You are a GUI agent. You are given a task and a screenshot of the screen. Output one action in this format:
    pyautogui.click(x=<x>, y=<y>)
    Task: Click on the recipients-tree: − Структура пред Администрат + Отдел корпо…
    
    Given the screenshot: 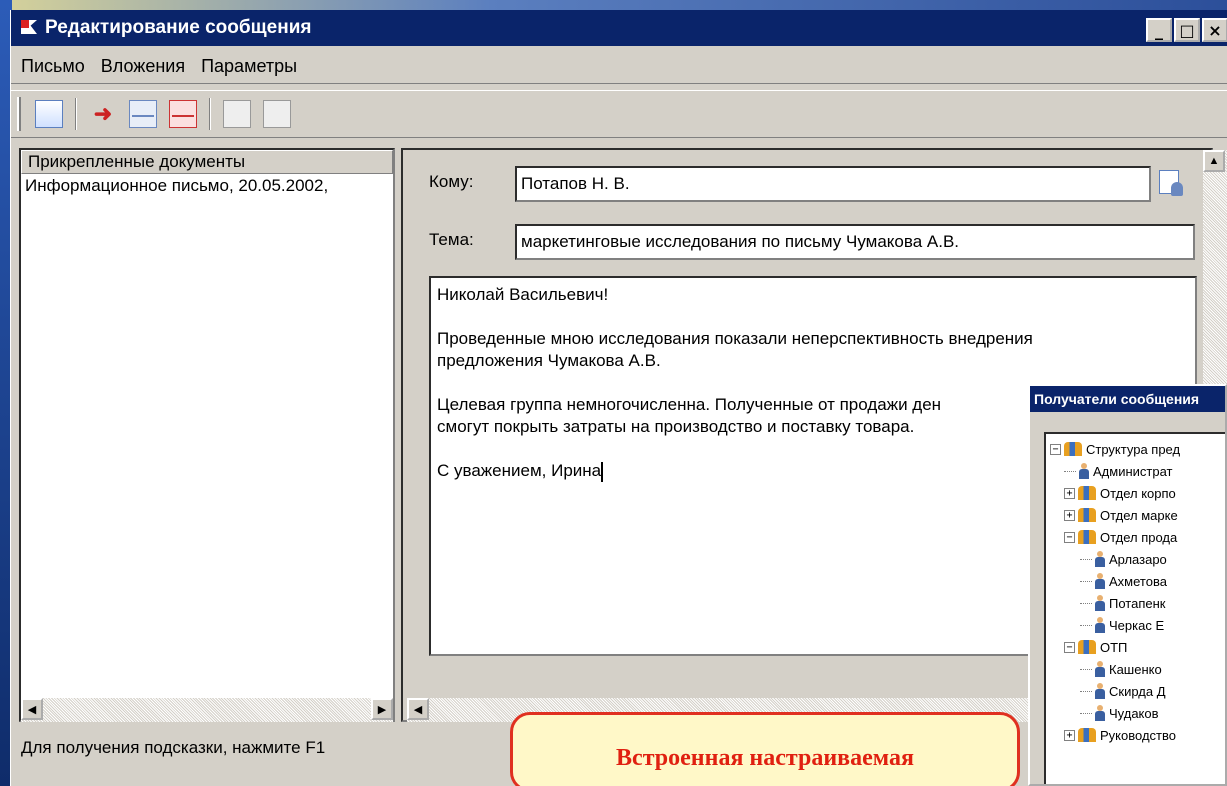 What is the action you would take?
    pyautogui.click(x=1134, y=608)
    